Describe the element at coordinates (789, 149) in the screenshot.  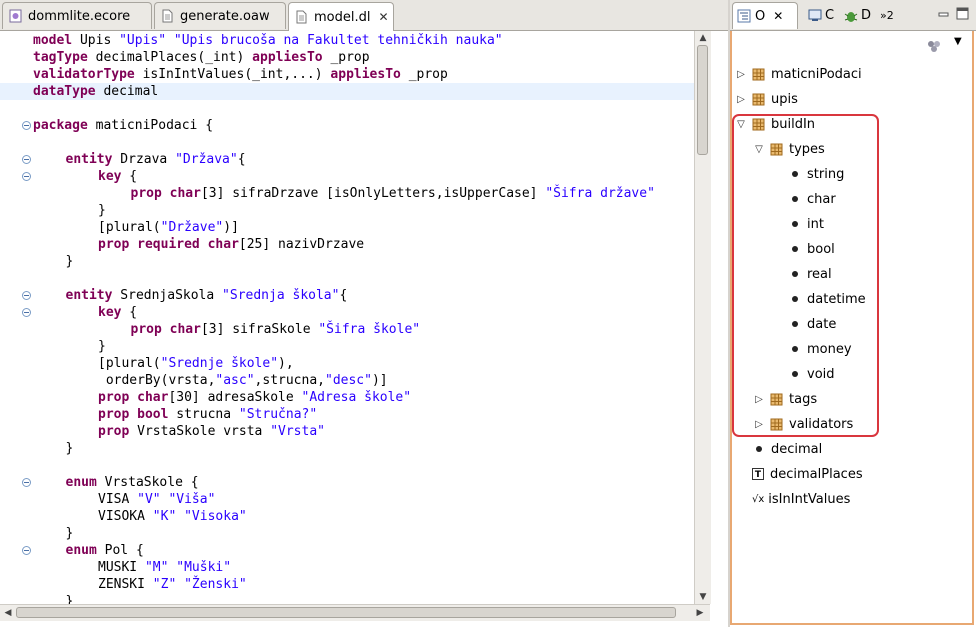
I see `tree-item-types: ▽ types` at that location.